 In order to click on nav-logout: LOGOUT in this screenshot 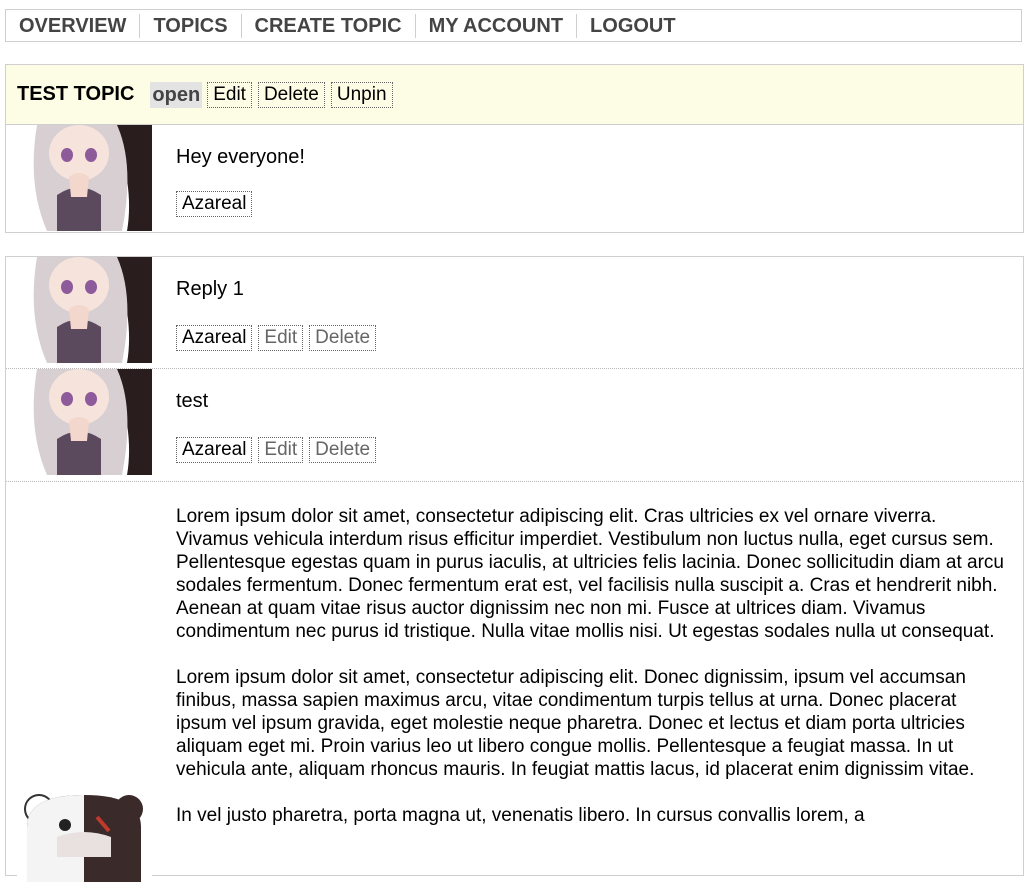, I will do `click(633, 26)`.